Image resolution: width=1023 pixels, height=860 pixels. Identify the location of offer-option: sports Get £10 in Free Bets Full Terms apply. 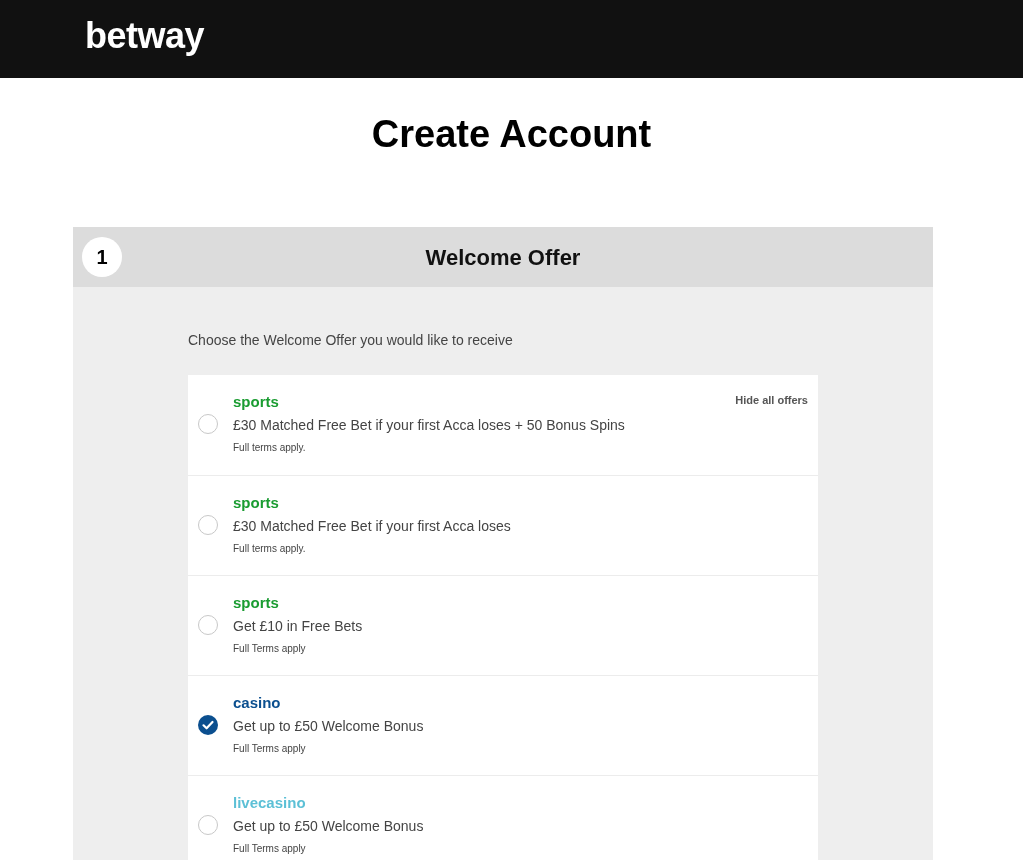
(503, 625).